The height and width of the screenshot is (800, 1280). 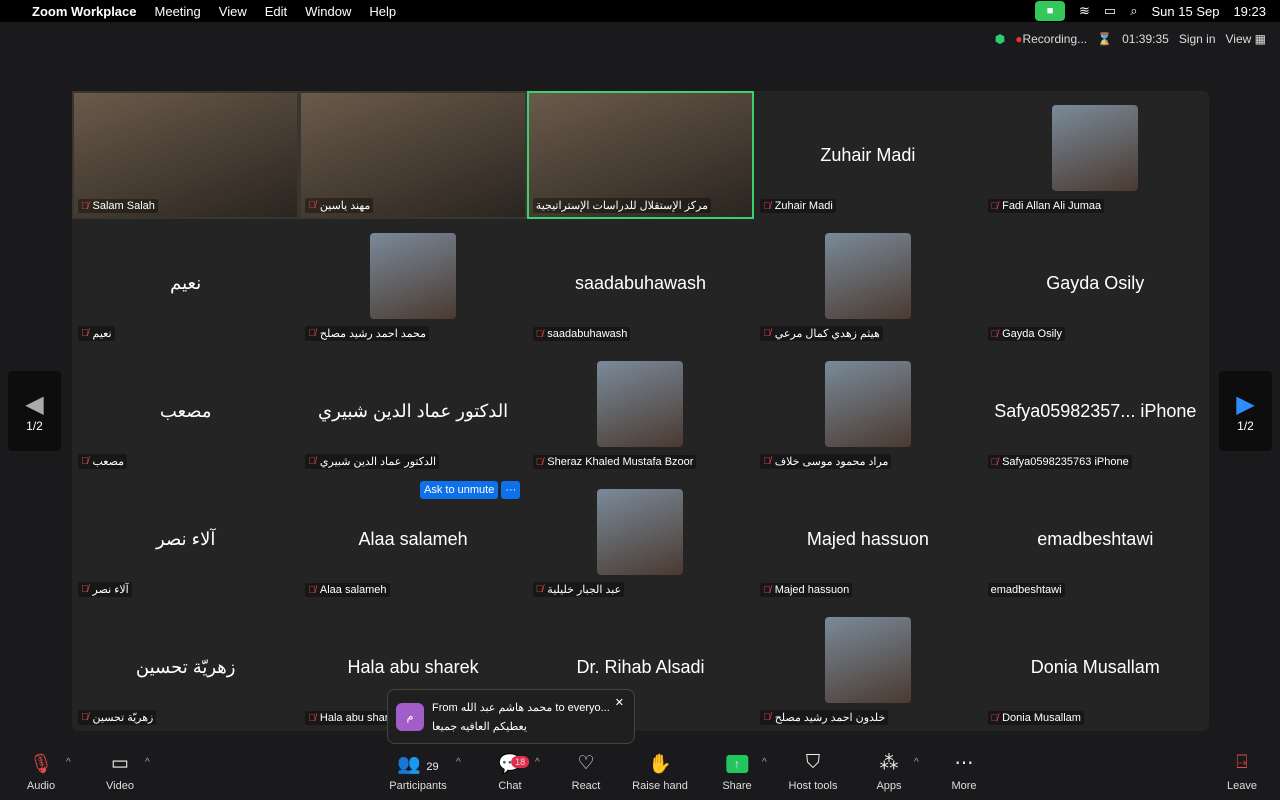 I want to click on participant-tile: نعيم 🎙̸ نعيم, so click(x=185, y=283).